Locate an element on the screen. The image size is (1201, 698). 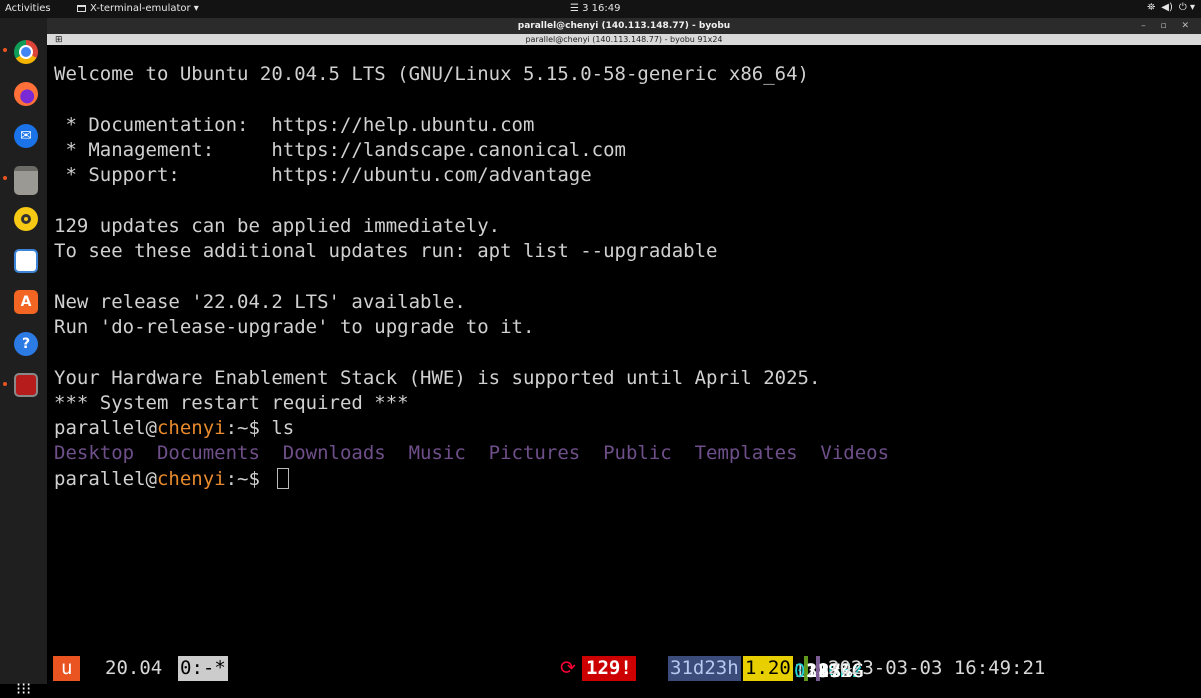
chrome-icon is located at coordinates (26, 52).